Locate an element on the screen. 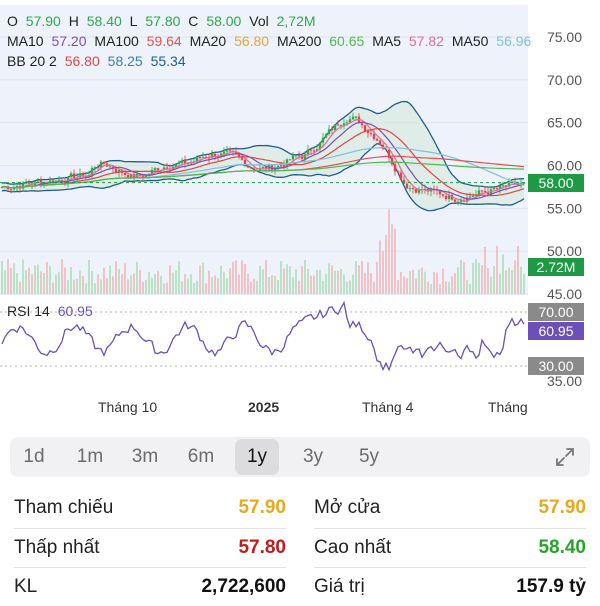  ma10-value: 57.20 is located at coordinates (69, 41).